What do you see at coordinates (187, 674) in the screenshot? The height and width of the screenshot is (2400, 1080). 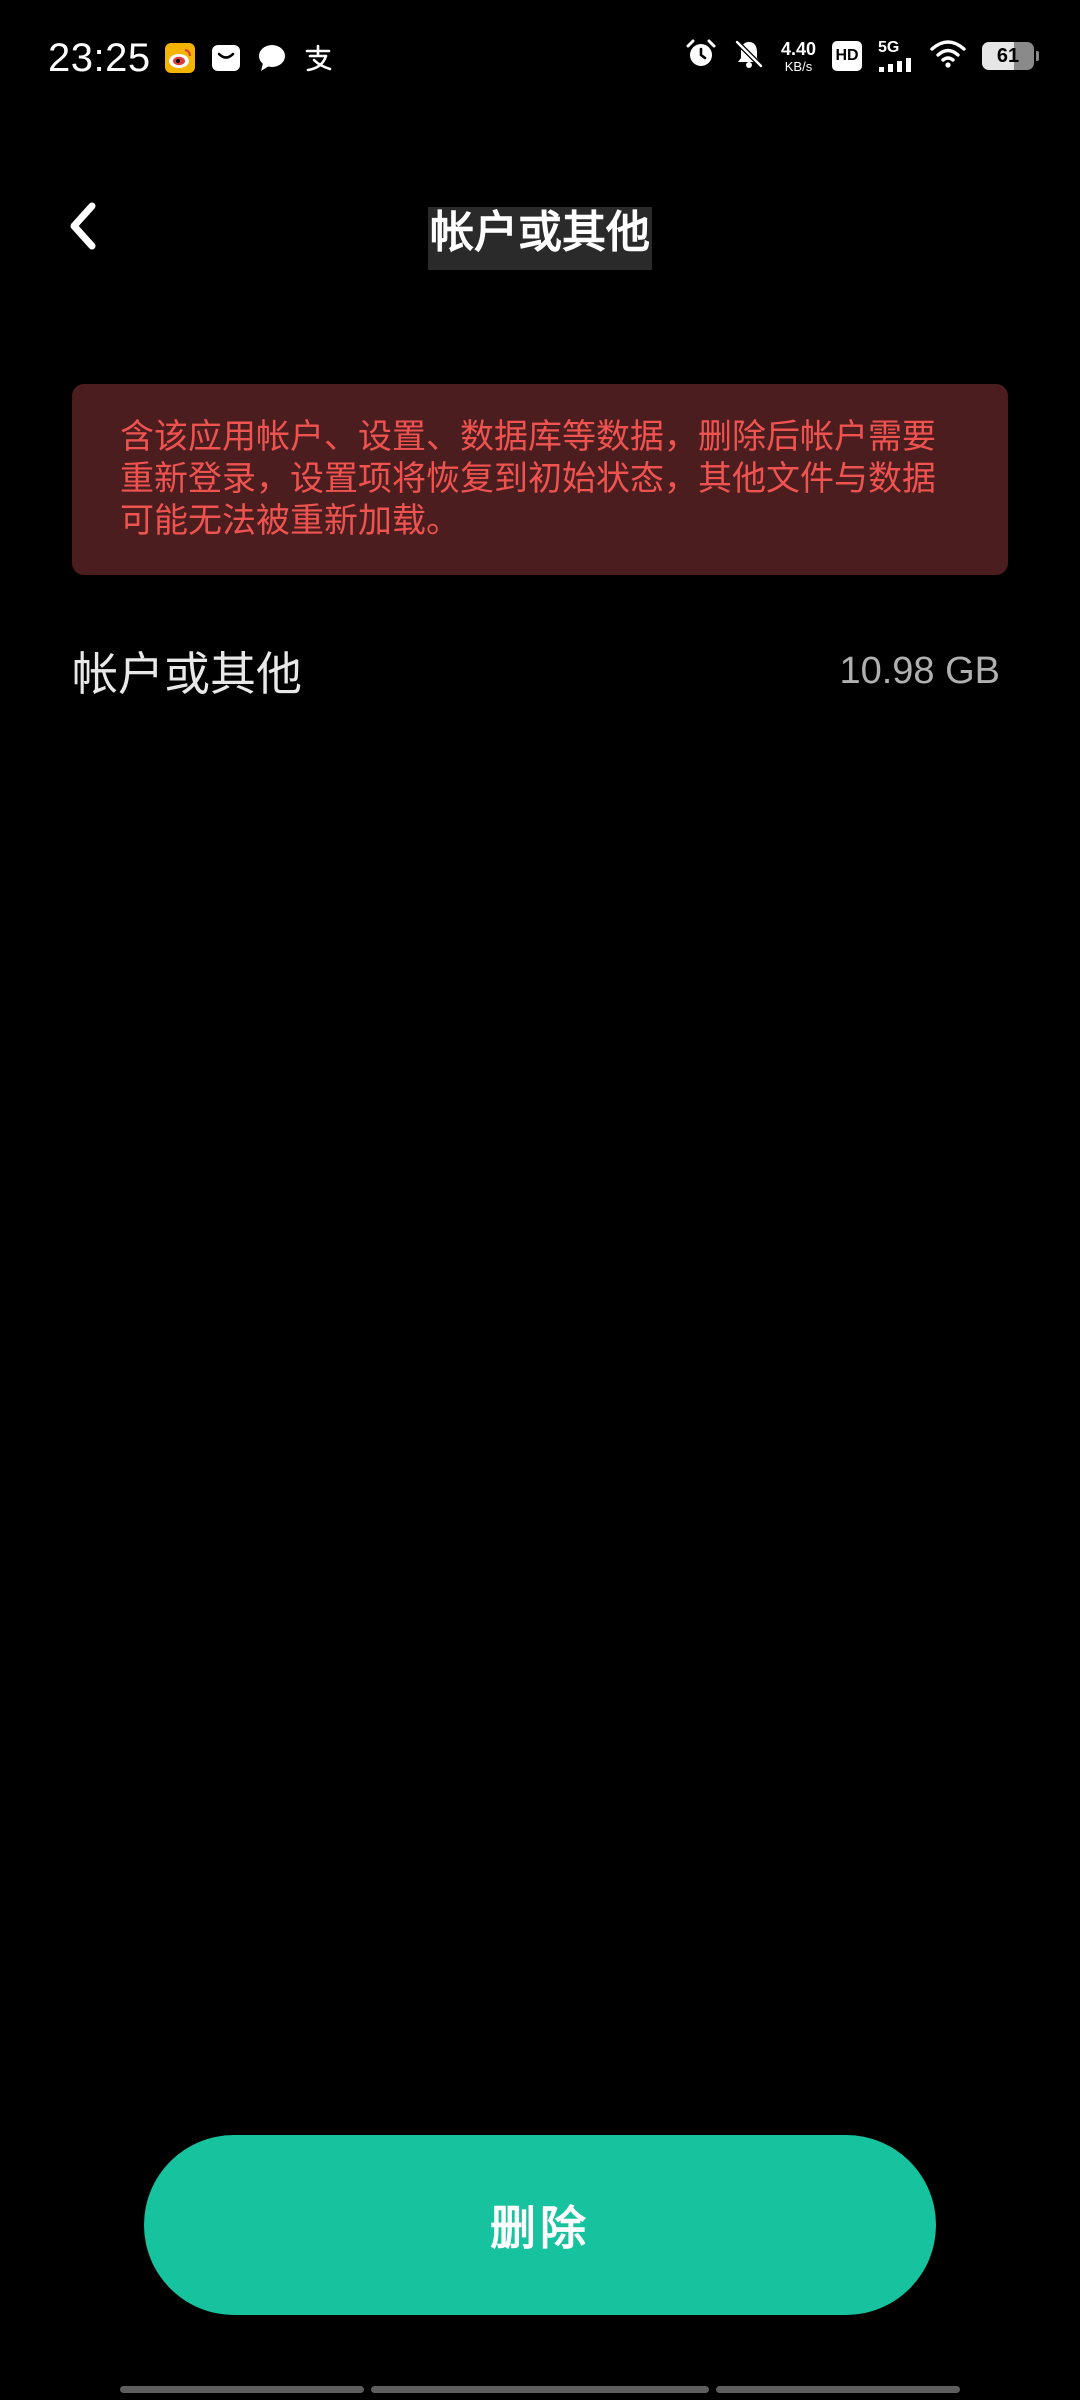 I see `storage-label: 帐户或其他` at bounding box center [187, 674].